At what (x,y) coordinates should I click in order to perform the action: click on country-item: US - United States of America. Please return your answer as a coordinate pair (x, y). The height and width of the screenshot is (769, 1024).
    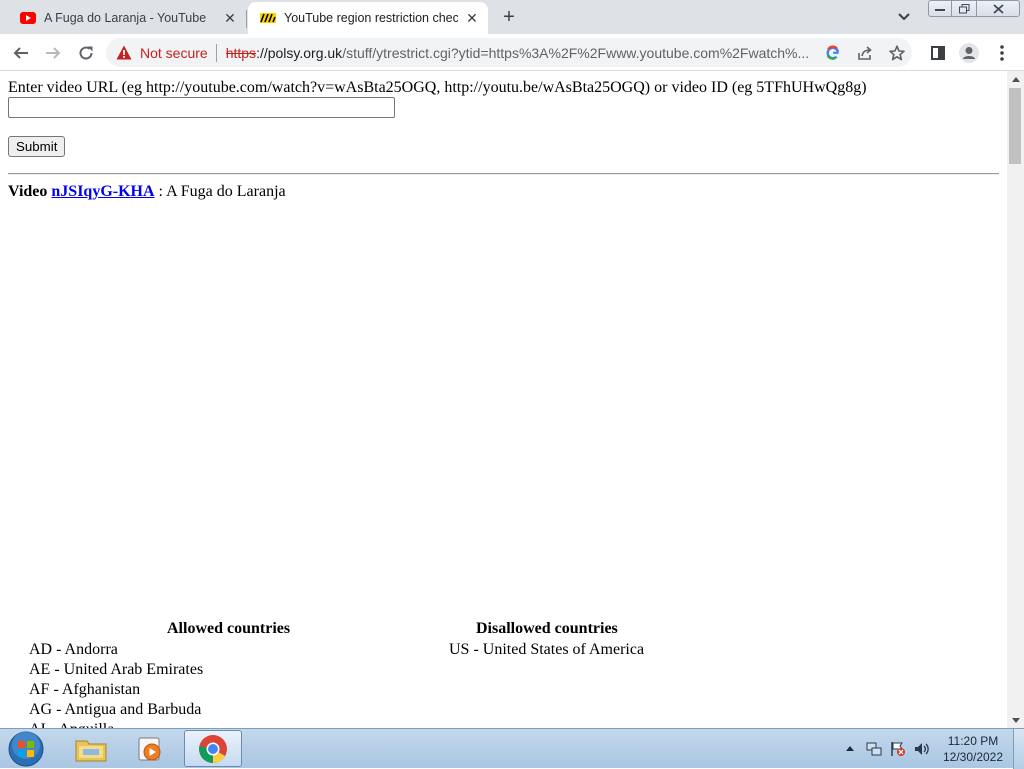
    Looking at the image, I should click on (547, 649).